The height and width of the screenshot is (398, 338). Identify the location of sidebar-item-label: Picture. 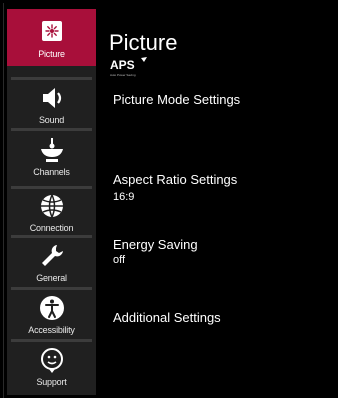
(51, 53).